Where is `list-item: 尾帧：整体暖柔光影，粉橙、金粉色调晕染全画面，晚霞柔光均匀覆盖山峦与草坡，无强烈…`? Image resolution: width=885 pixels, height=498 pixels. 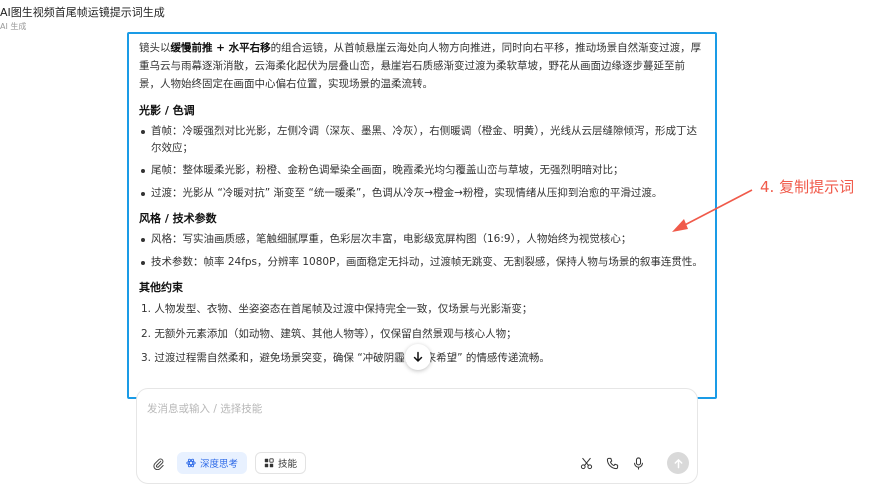 list-item: 尾帧：整体暖柔光影，粉橙、金粉色调晕染全画面，晚霞柔光均匀覆盖山峦与草坡，无强烈… is located at coordinates (421, 170).